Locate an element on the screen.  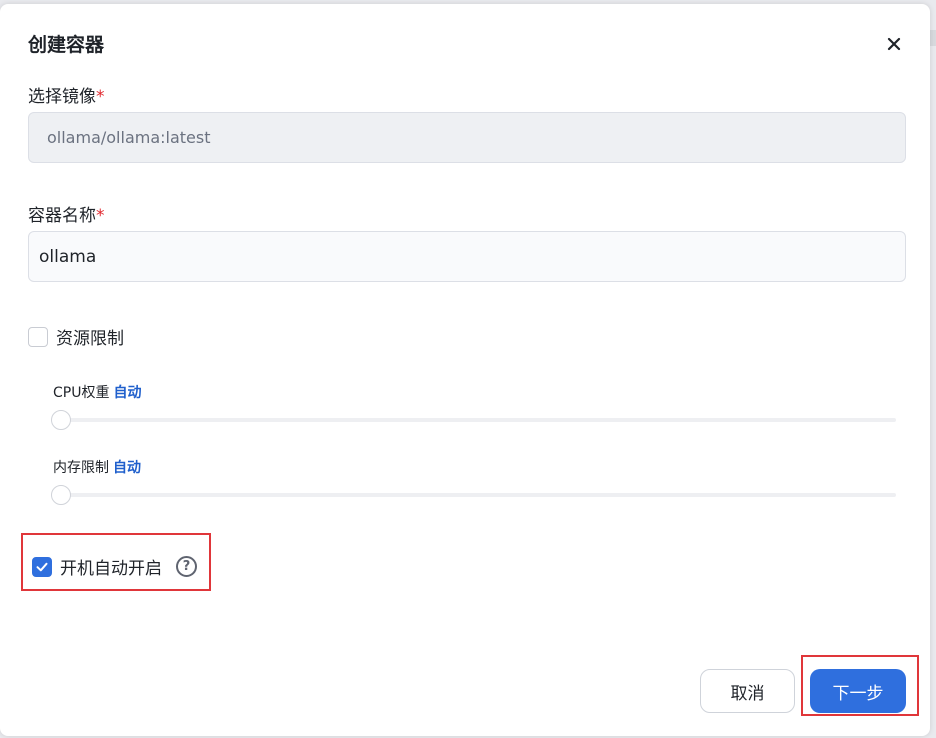
memory-limit-slider-thumb is located at coordinates (61, 495).